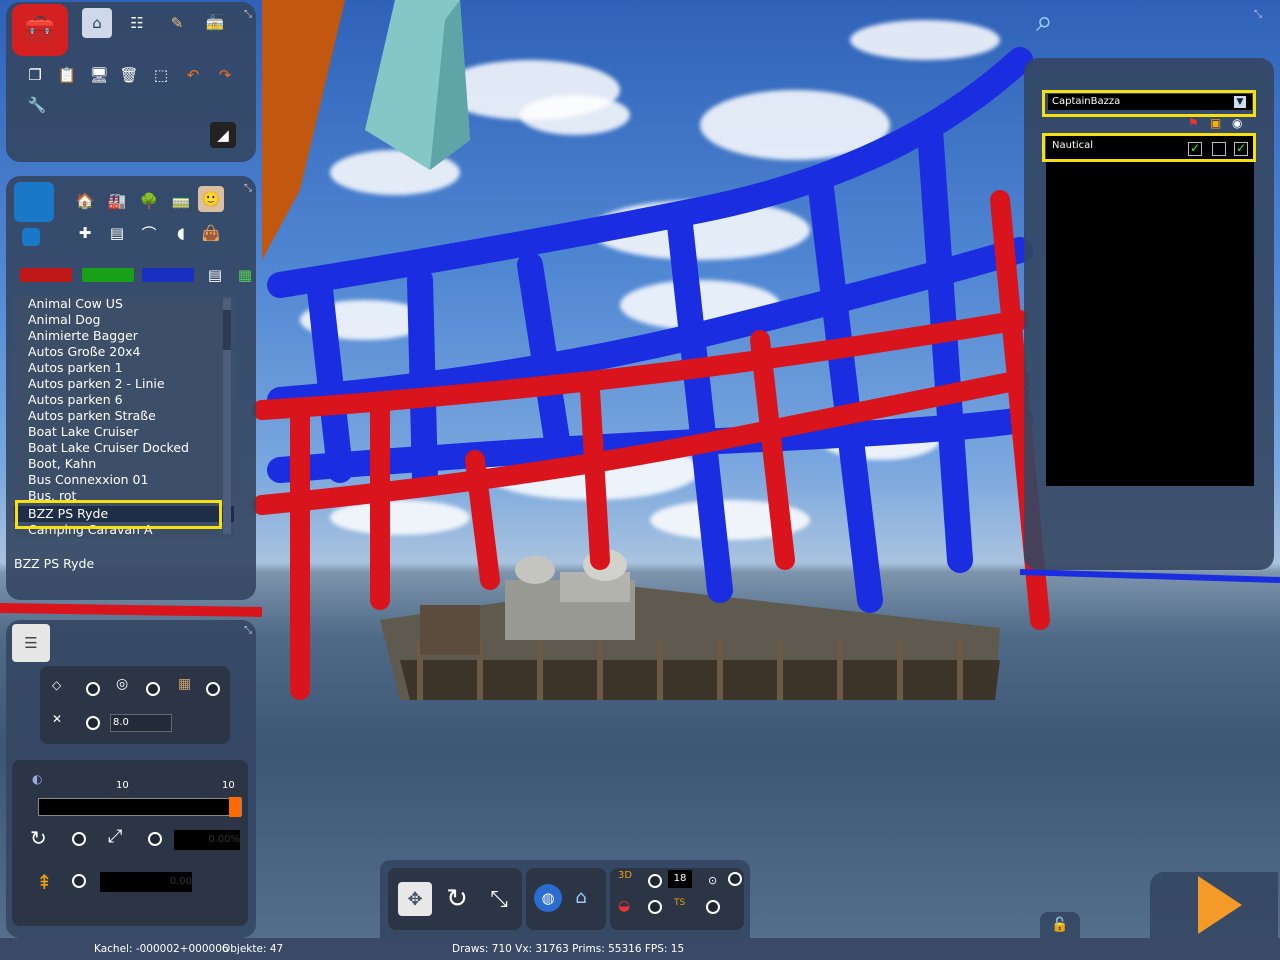 The height and width of the screenshot is (960, 1280). What do you see at coordinates (108, 275) in the screenshot?
I see `favorite-green-button` at bounding box center [108, 275].